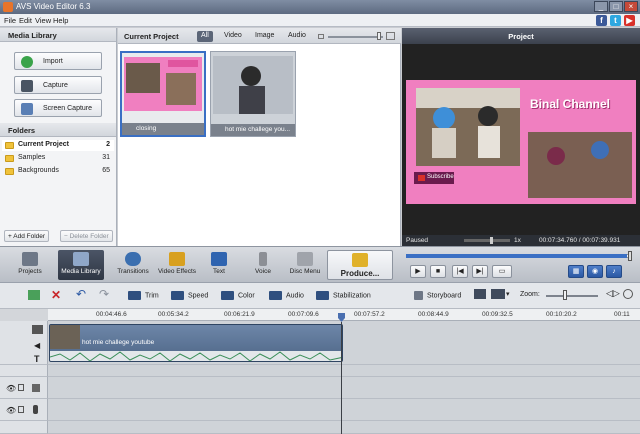  I want to click on youtube-icon: ▶, so click(629, 20).